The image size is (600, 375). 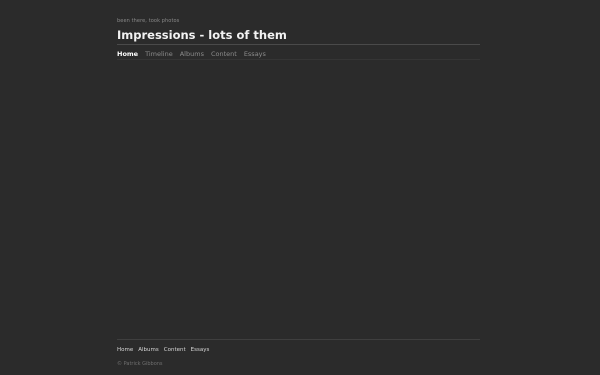 I want to click on footer-divider, so click(x=298, y=339).